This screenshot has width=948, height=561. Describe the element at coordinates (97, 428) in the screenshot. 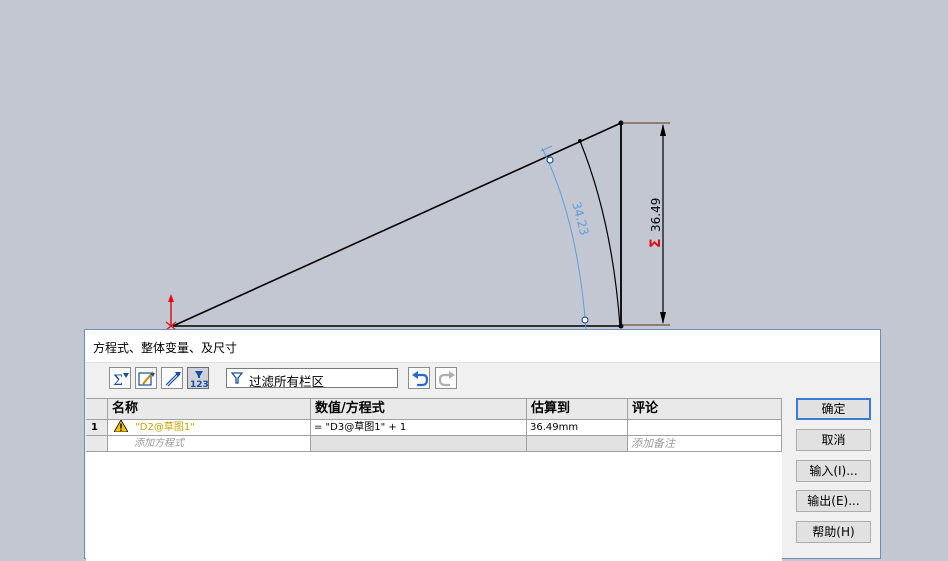

I see `row-number: 1` at that location.